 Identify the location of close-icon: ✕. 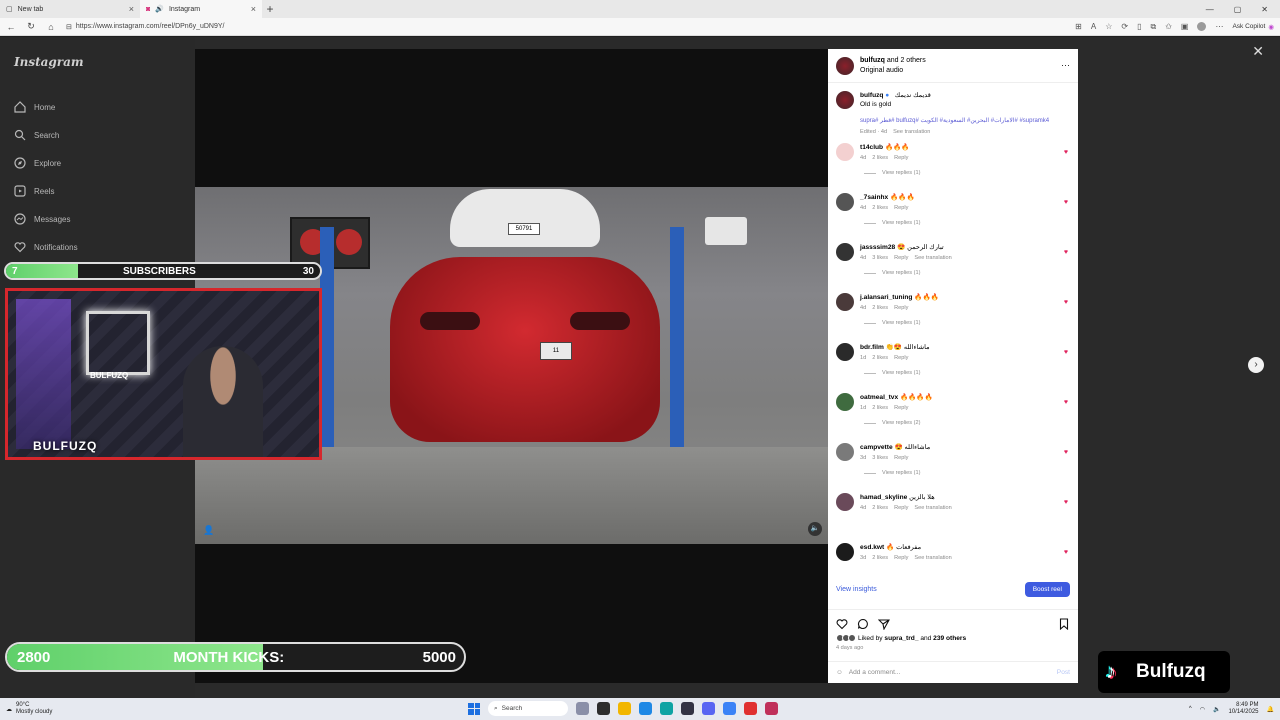
(1258, 51).